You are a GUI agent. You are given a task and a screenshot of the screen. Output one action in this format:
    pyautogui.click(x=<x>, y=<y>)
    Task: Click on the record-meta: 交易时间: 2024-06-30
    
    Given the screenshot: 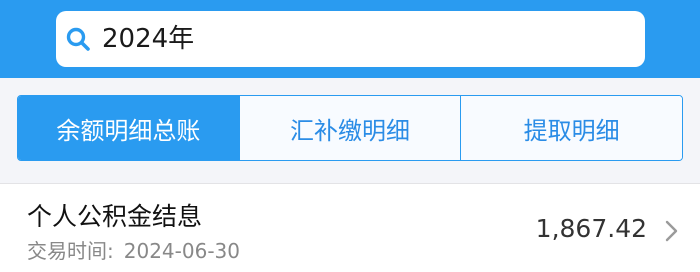 What is the action you would take?
    pyautogui.click(x=133, y=249)
    